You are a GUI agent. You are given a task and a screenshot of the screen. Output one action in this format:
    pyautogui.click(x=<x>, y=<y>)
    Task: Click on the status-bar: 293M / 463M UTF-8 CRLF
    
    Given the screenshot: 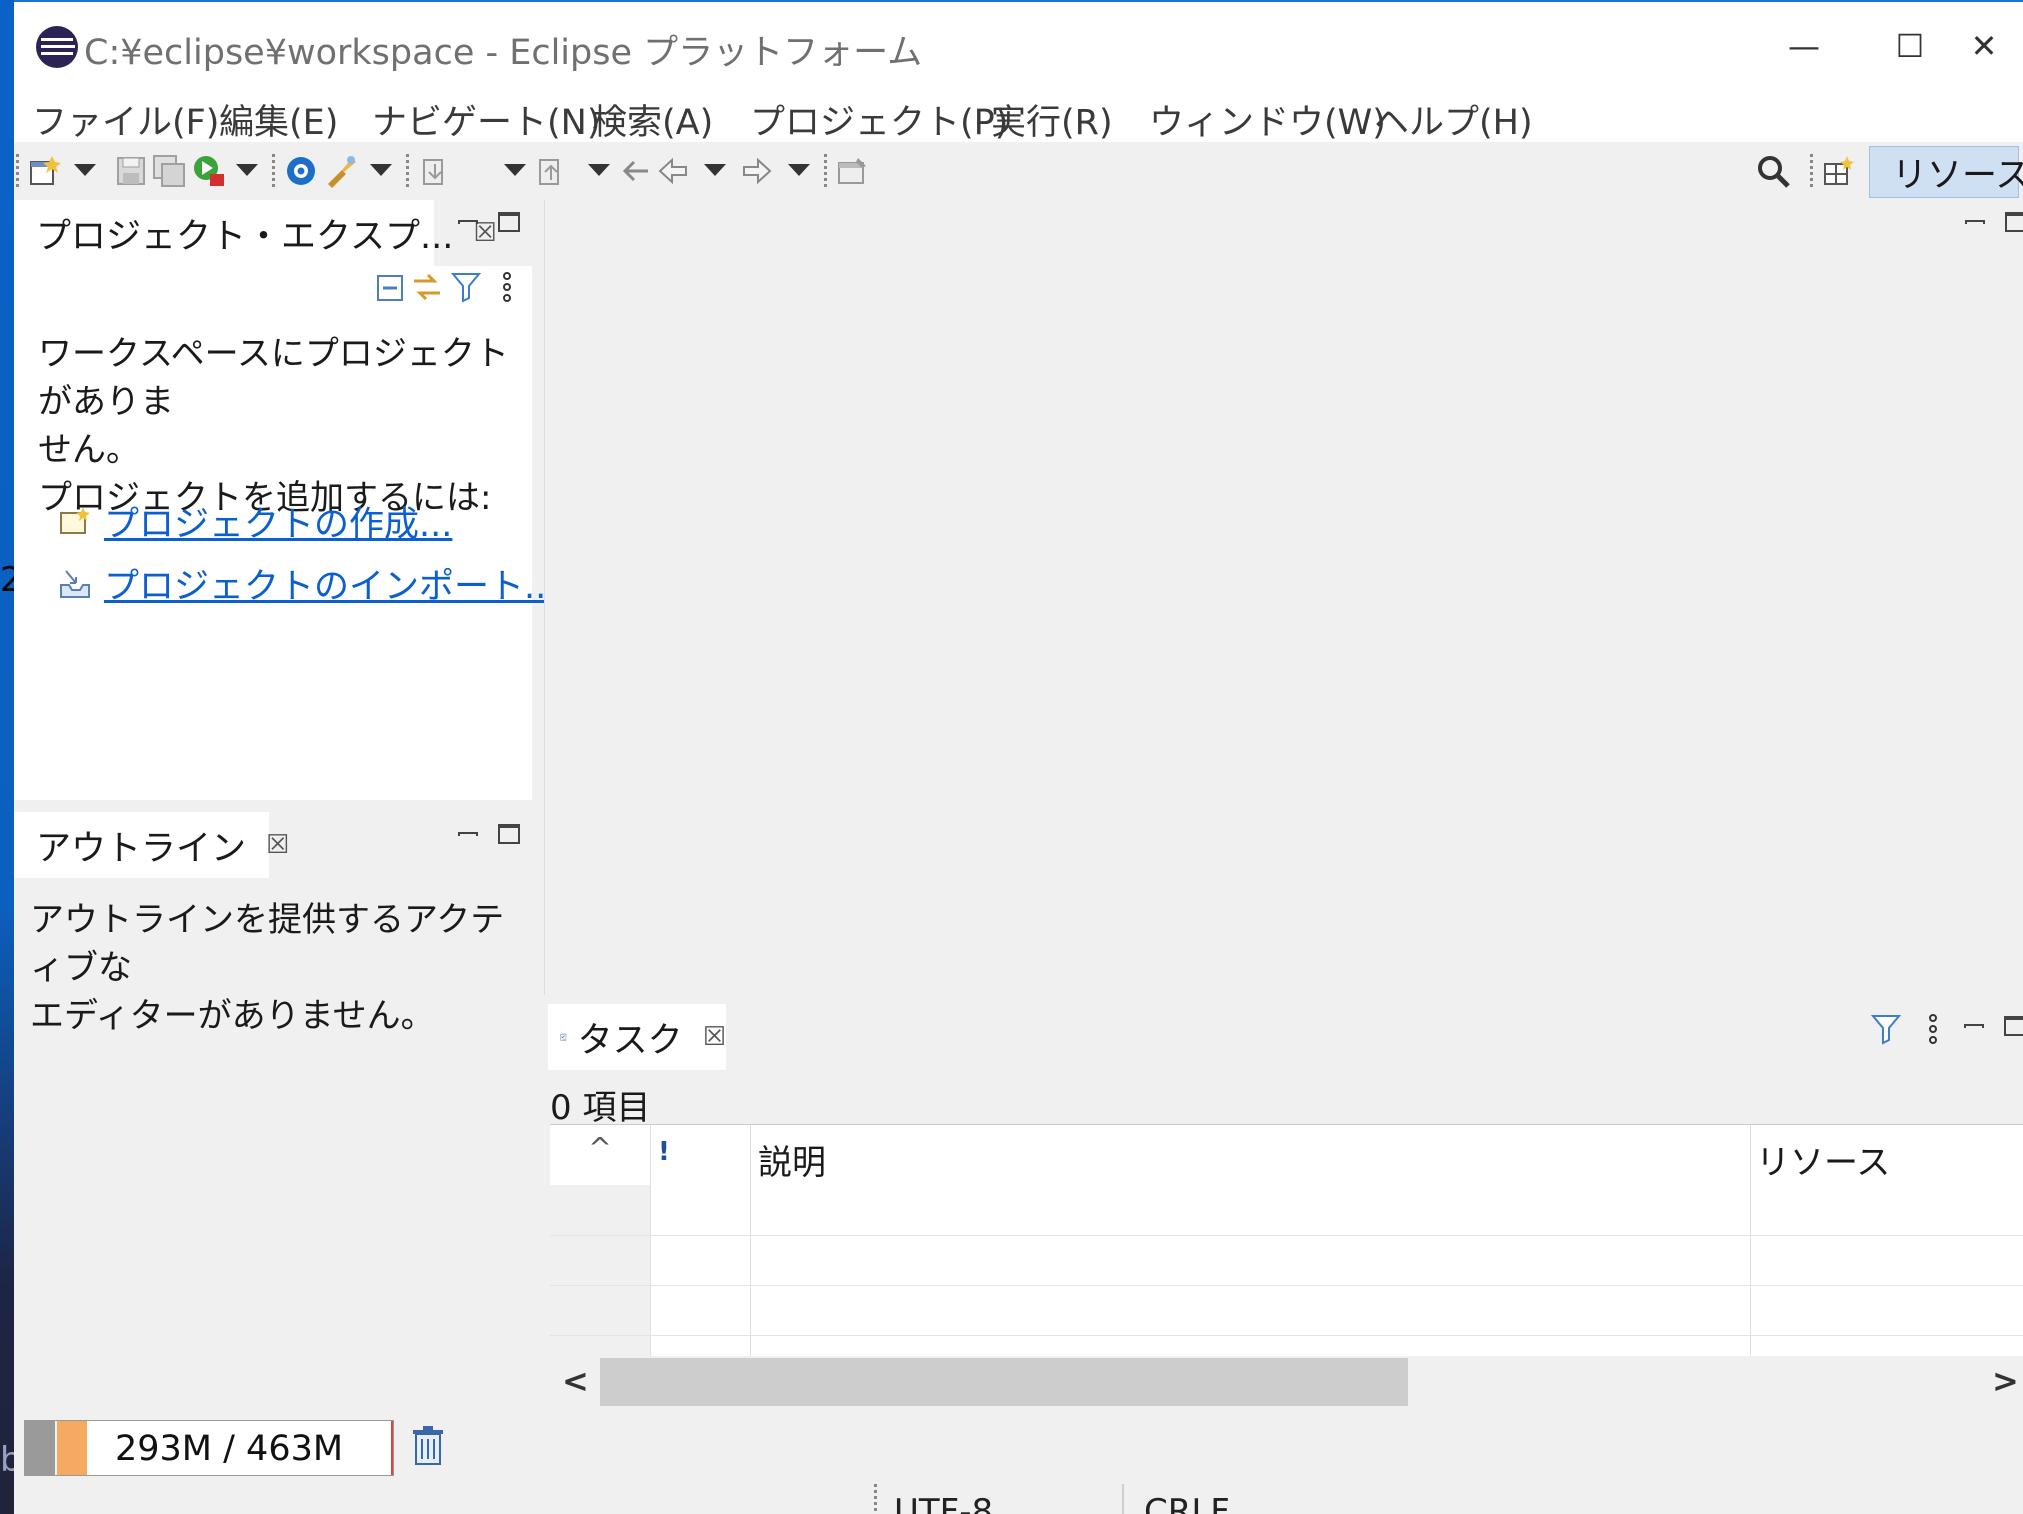 What is the action you would take?
    pyautogui.click(x=1018, y=1462)
    